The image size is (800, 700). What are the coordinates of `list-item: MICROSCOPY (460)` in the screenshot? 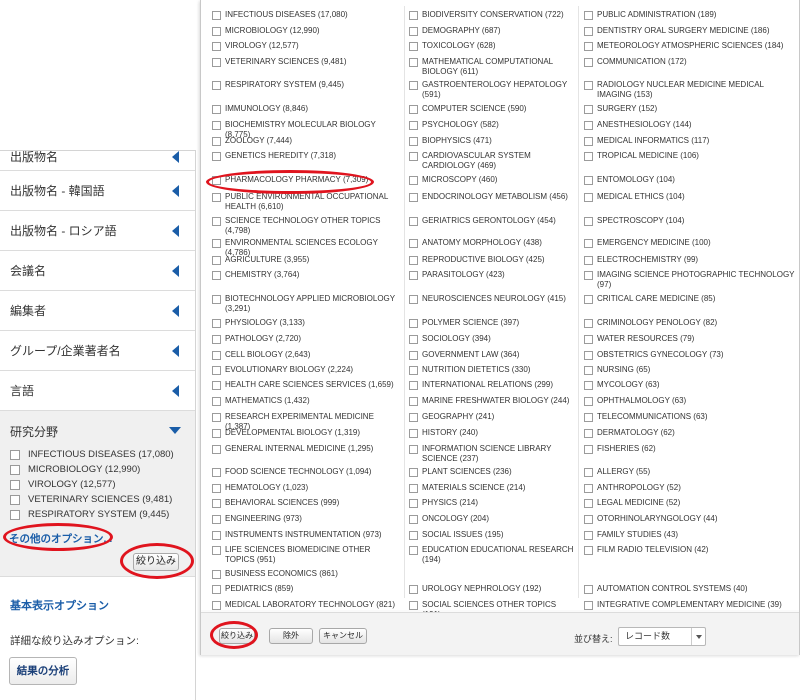 It's located at (492, 180).